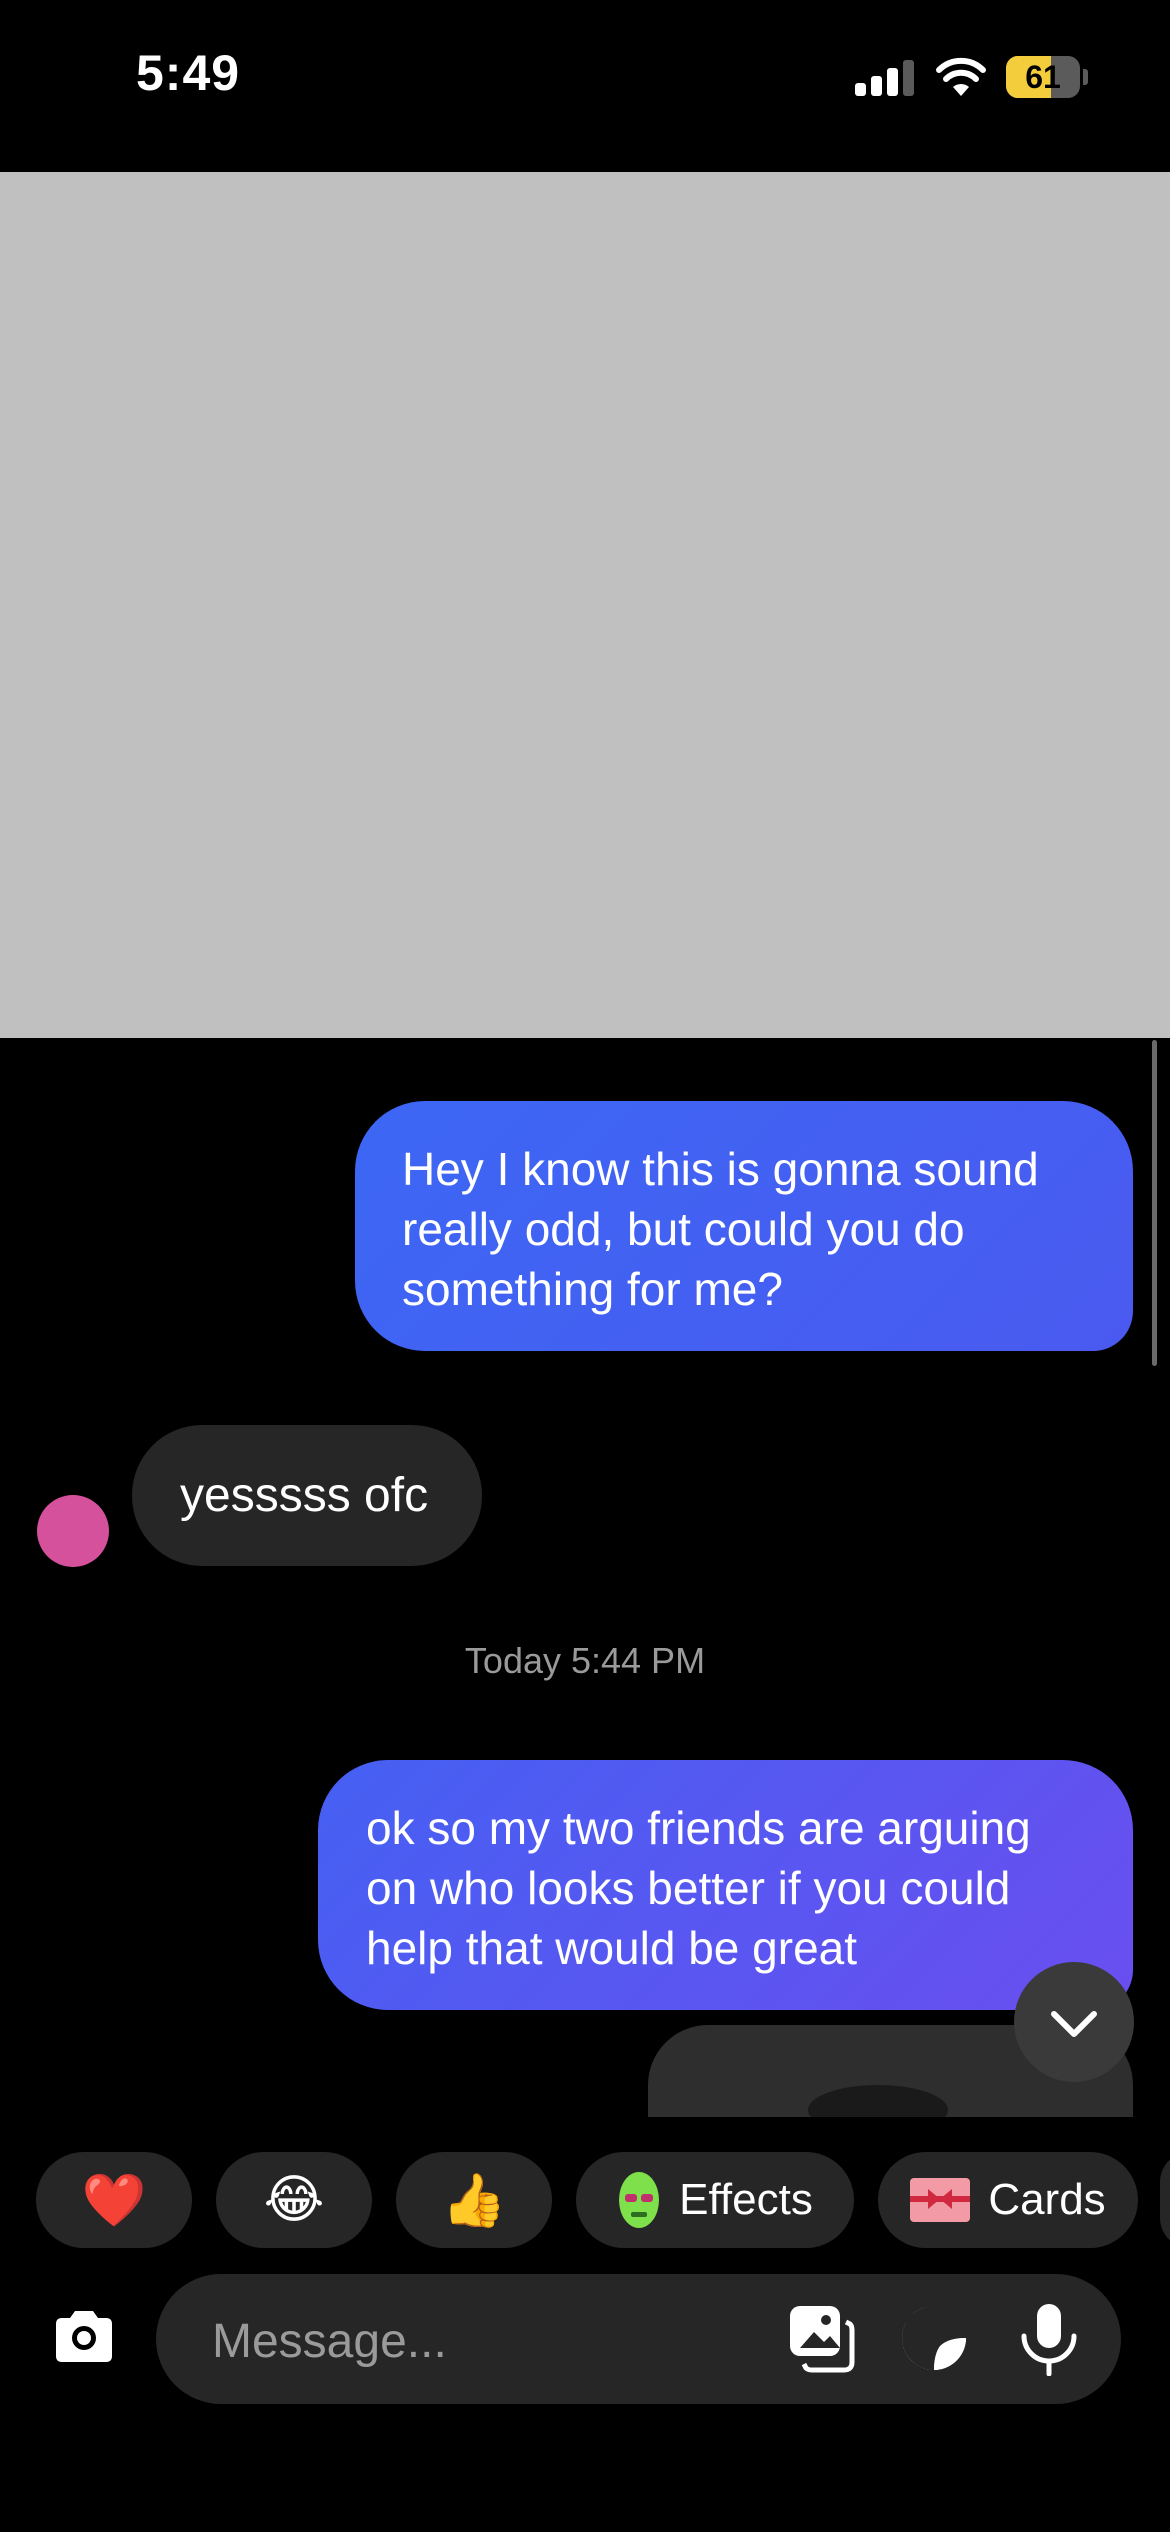 Image resolution: width=1170 pixels, height=2532 pixels. What do you see at coordinates (961, 76) in the screenshot?
I see `wifi-icon` at bounding box center [961, 76].